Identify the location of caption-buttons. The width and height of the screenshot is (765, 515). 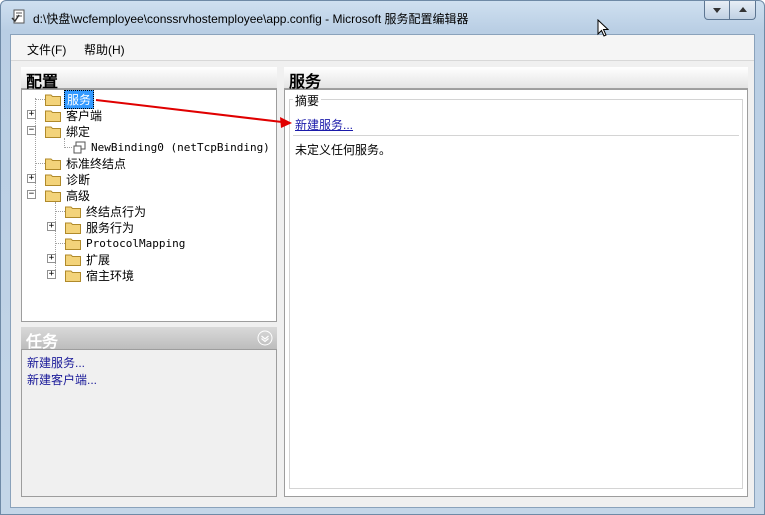
(730, 11).